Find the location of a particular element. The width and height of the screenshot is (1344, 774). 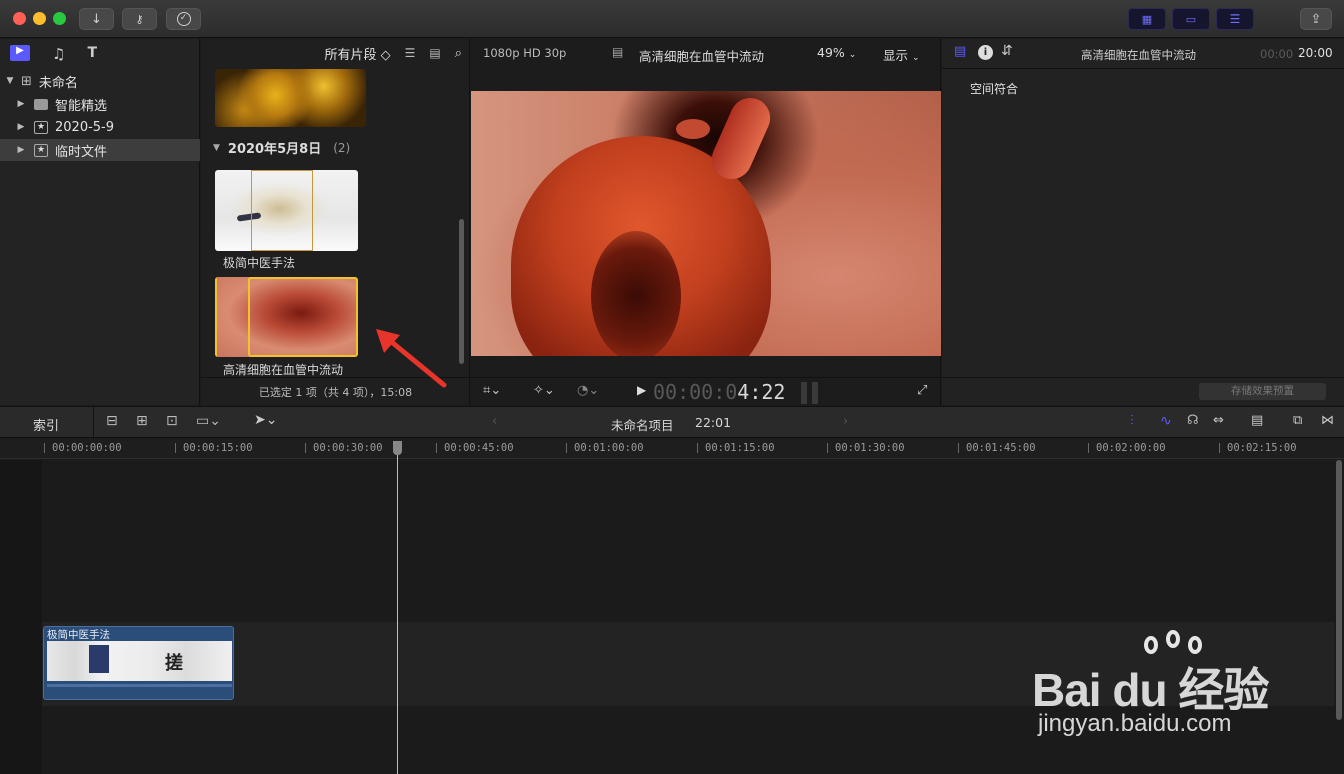

sidebar-item-label: 智能精选 is located at coordinates (81, 106).